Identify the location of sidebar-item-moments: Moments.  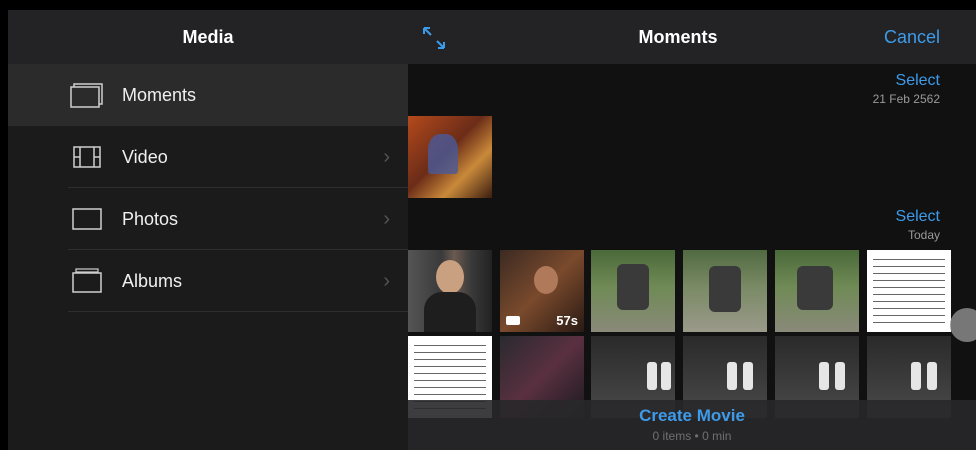
(208, 95).